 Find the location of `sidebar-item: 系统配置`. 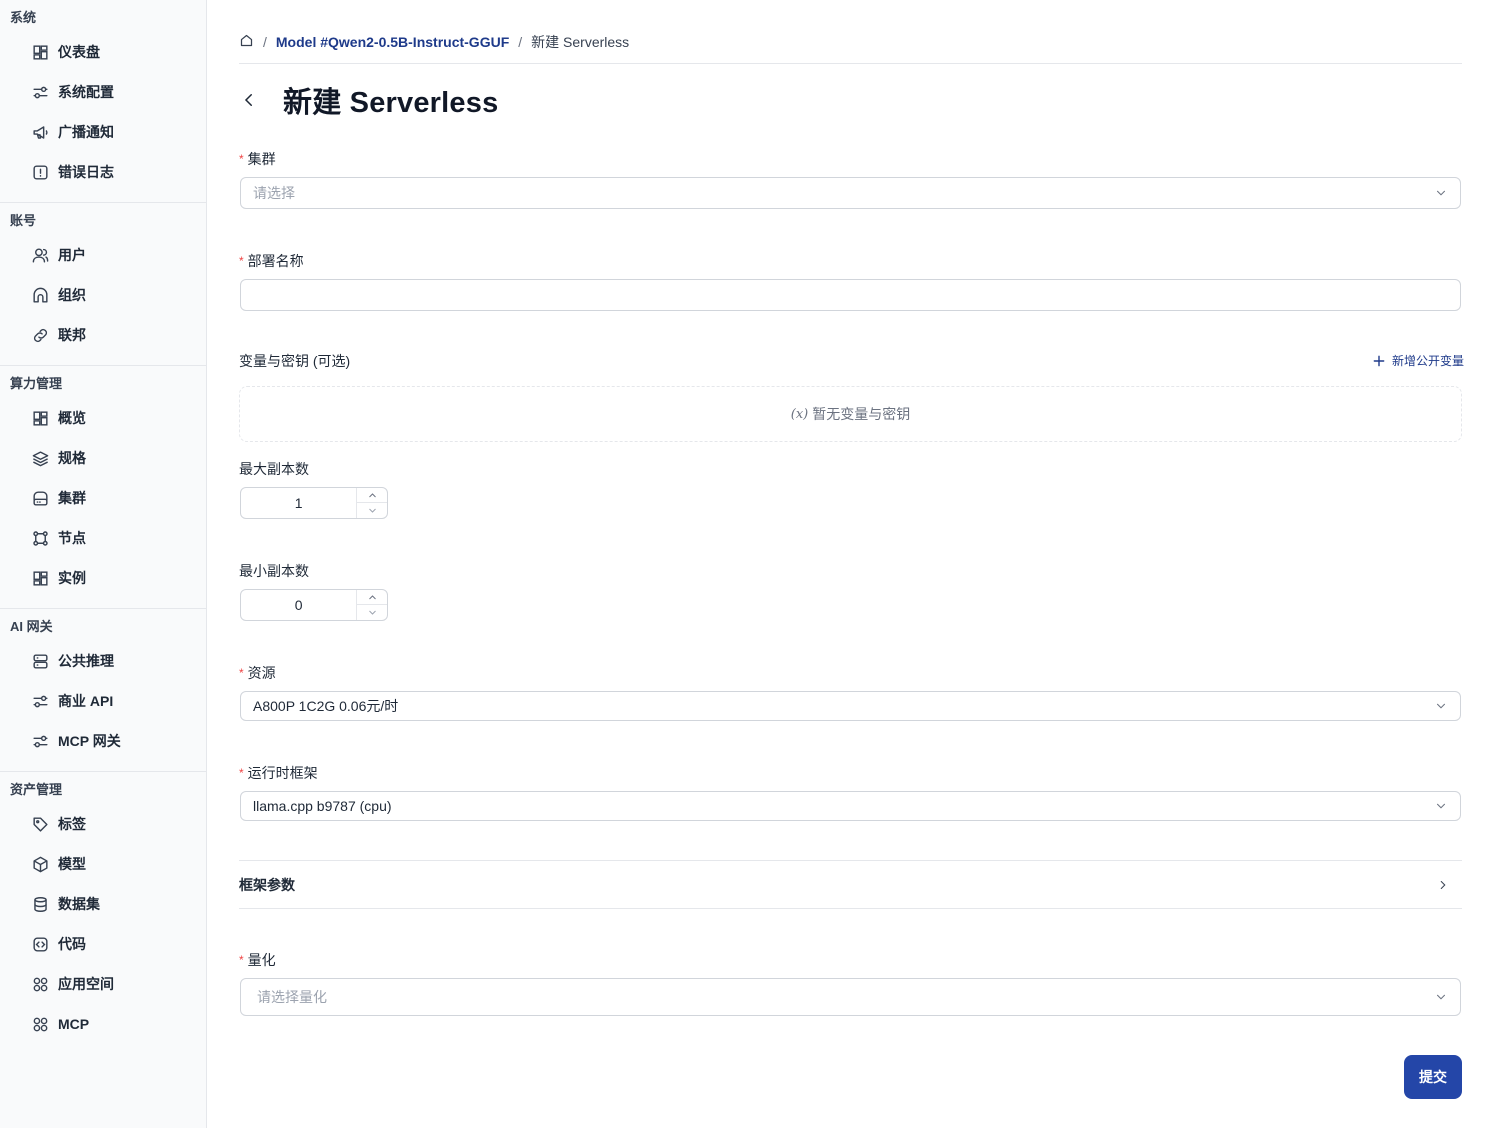

sidebar-item: 系统配置 is located at coordinates (103, 92).